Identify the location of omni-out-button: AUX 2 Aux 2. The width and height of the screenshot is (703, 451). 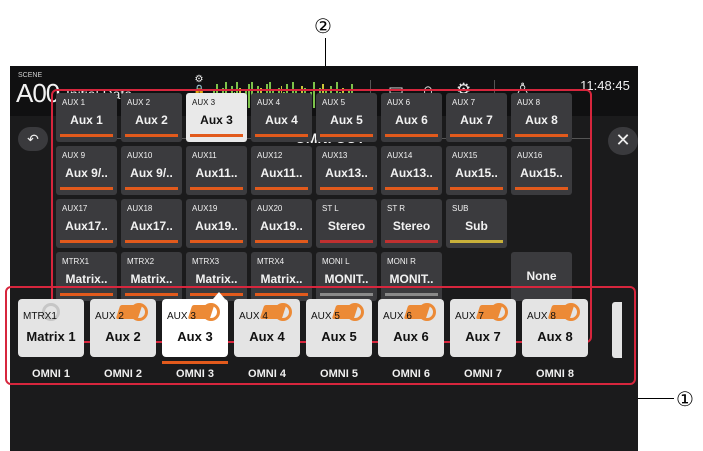
(123, 328).